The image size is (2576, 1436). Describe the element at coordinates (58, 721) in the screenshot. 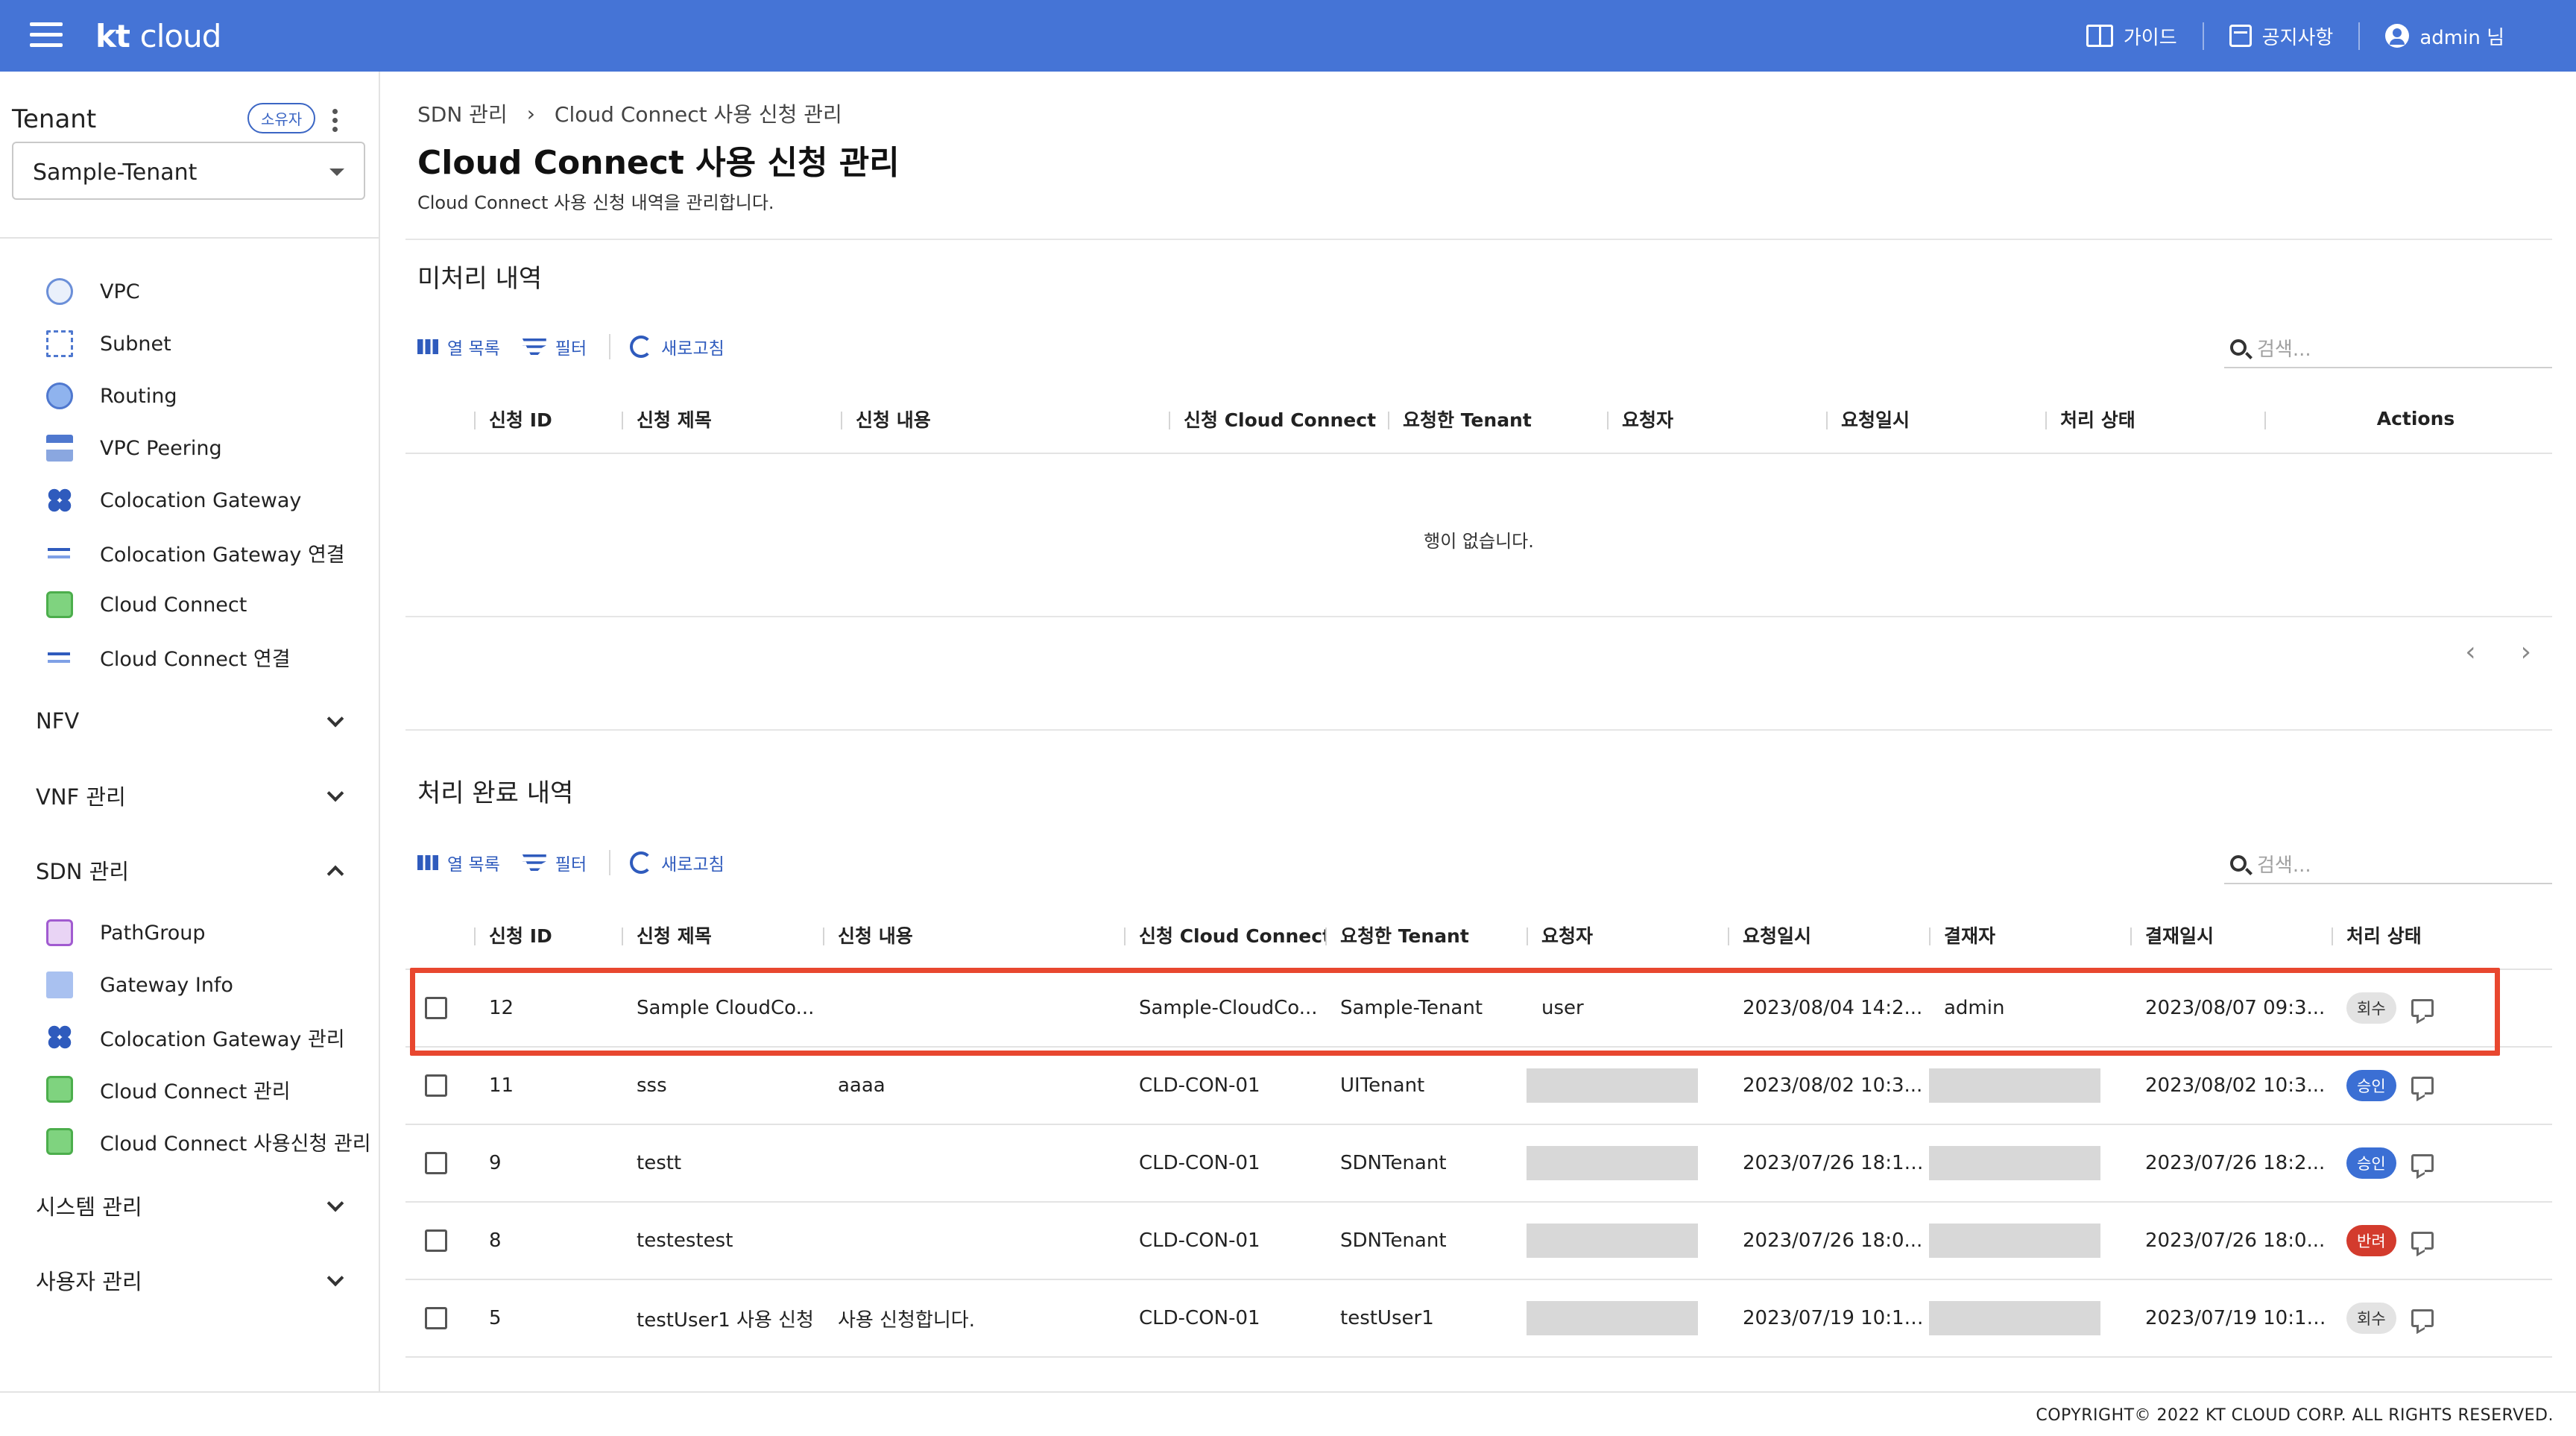

I see `group-label: NFV` at that location.